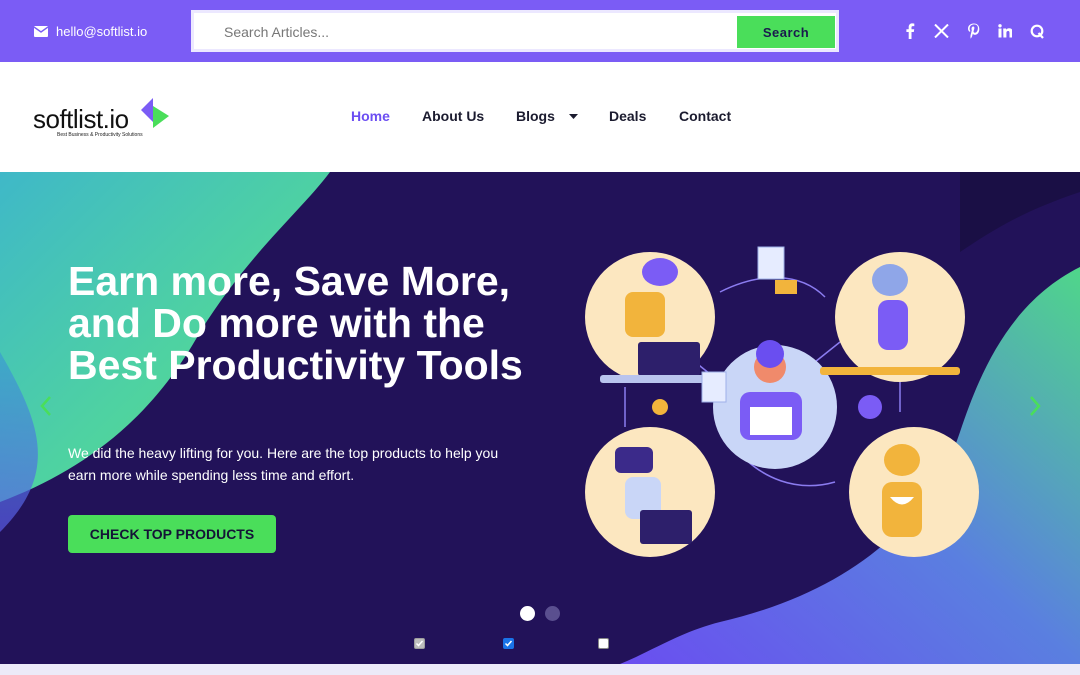 Image resolution: width=1080 pixels, height=675 pixels. I want to click on nav-blogs: Blogs, so click(547, 116).